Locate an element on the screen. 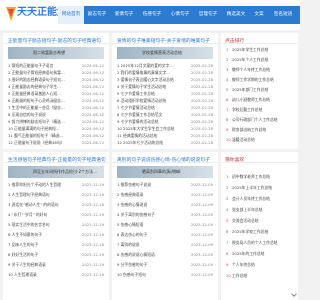 This screenshot has width=320, height=300. list-item: 2 人生哲理句子经典语句 2023-12-19 is located at coordinates (56, 195).